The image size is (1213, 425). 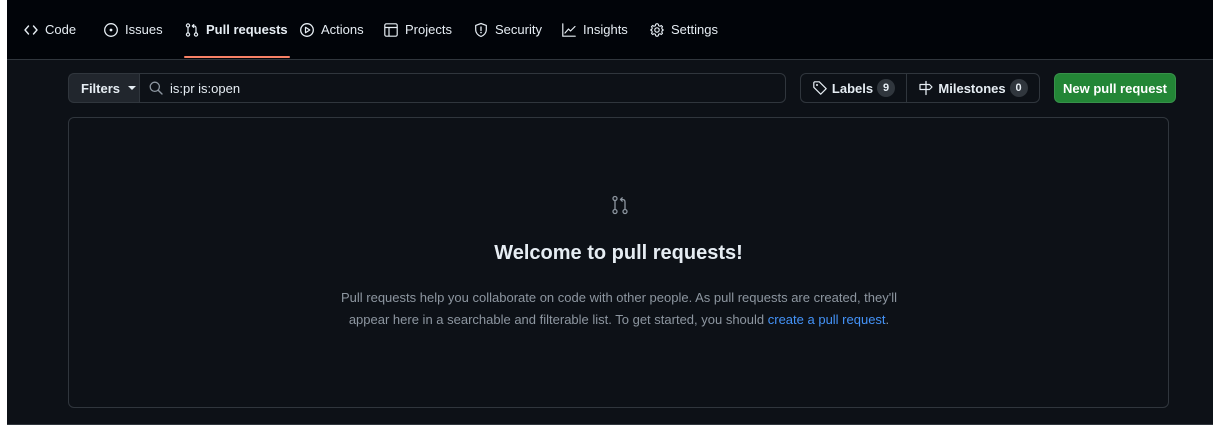 What do you see at coordinates (827, 319) in the screenshot?
I see `create-pull-request-link: create a pull request` at bounding box center [827, 319].